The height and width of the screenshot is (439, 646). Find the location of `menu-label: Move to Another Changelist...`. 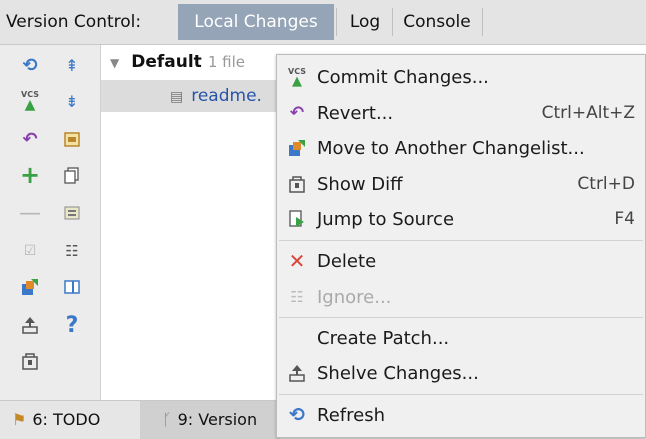

menu-label: Move to Another Changelist... is located at coordinates (451, 148).